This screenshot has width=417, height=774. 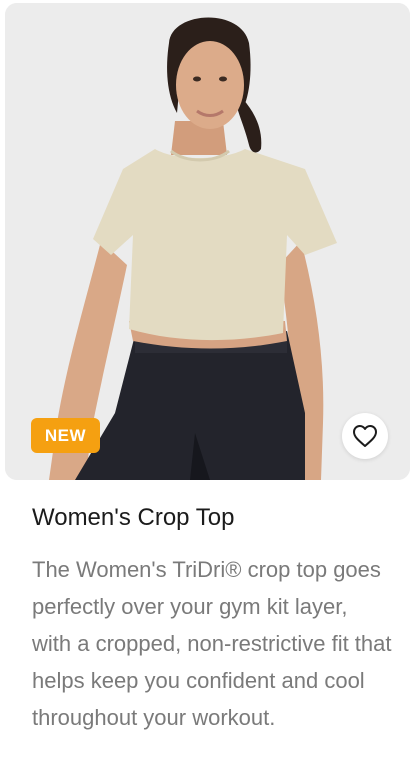 I want to click on new-badge: NEW, so click(x=65, y=435).